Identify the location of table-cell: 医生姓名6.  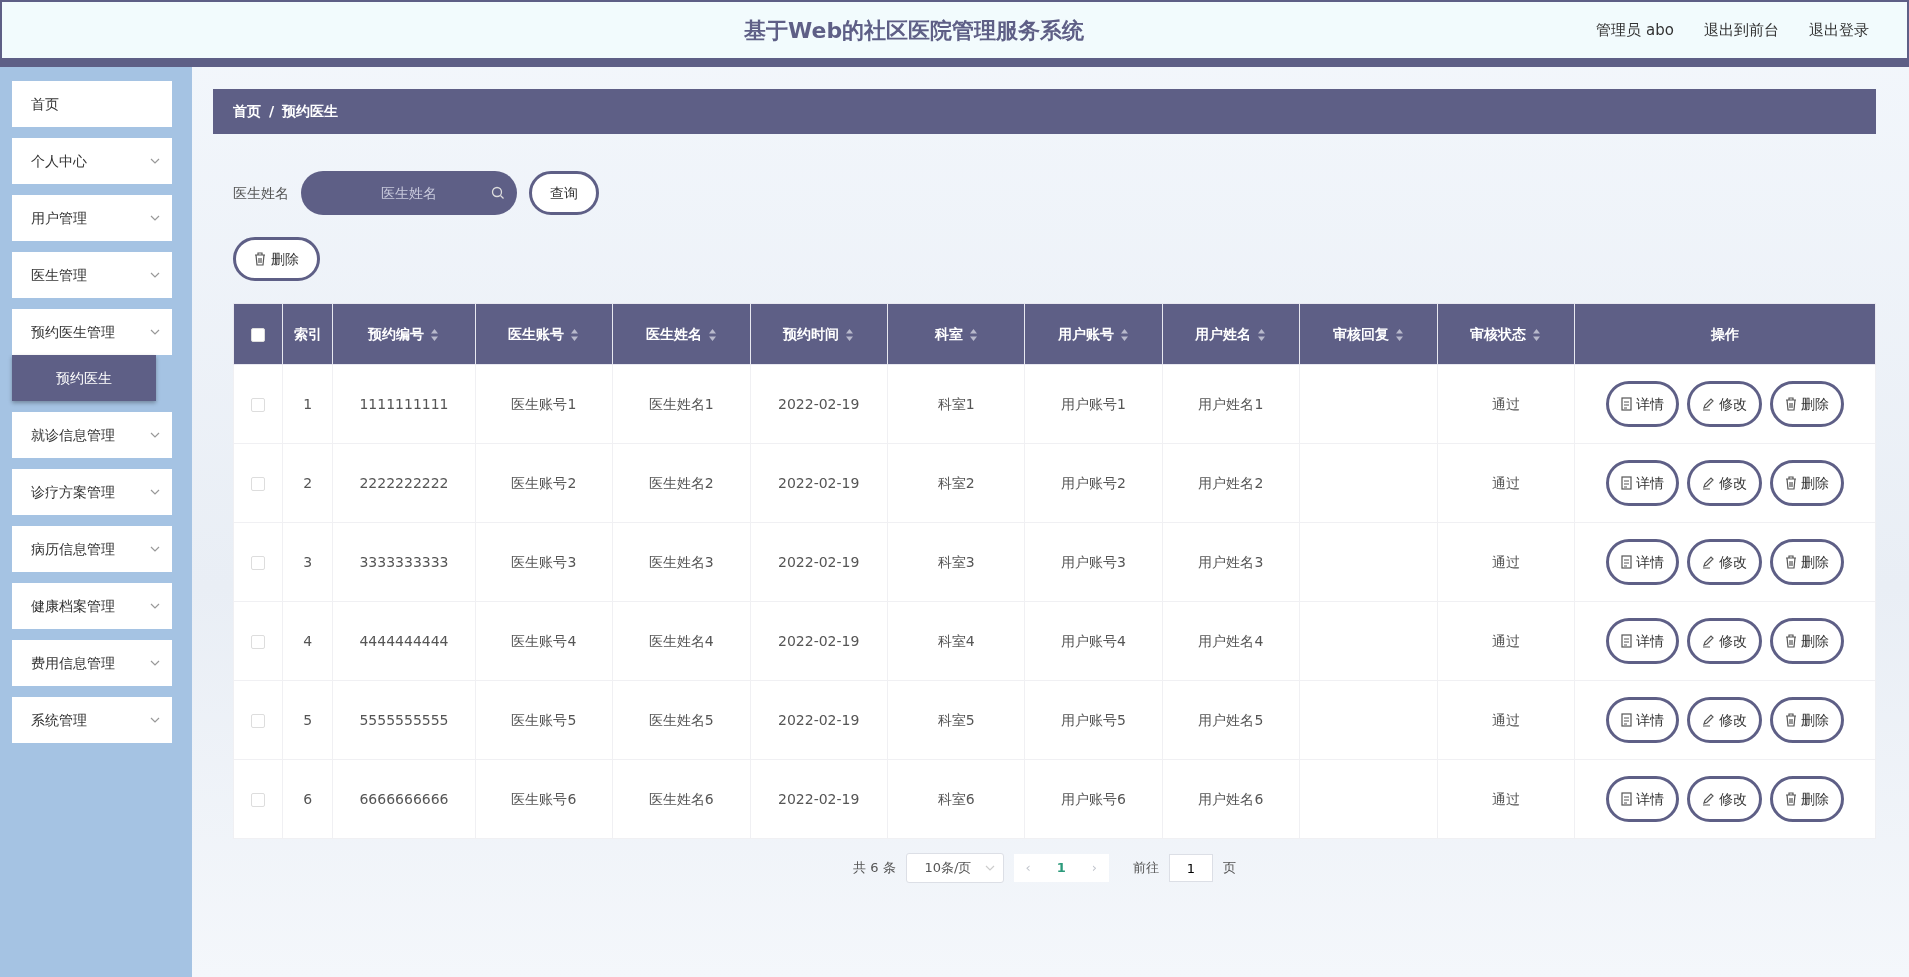
(681, 798).